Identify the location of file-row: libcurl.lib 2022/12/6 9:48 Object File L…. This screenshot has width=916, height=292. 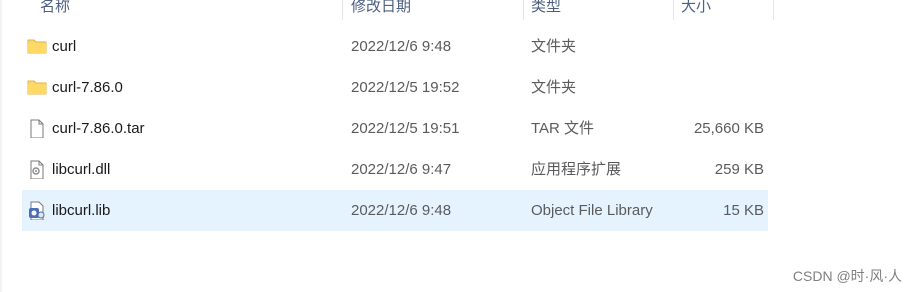
(395, 210).